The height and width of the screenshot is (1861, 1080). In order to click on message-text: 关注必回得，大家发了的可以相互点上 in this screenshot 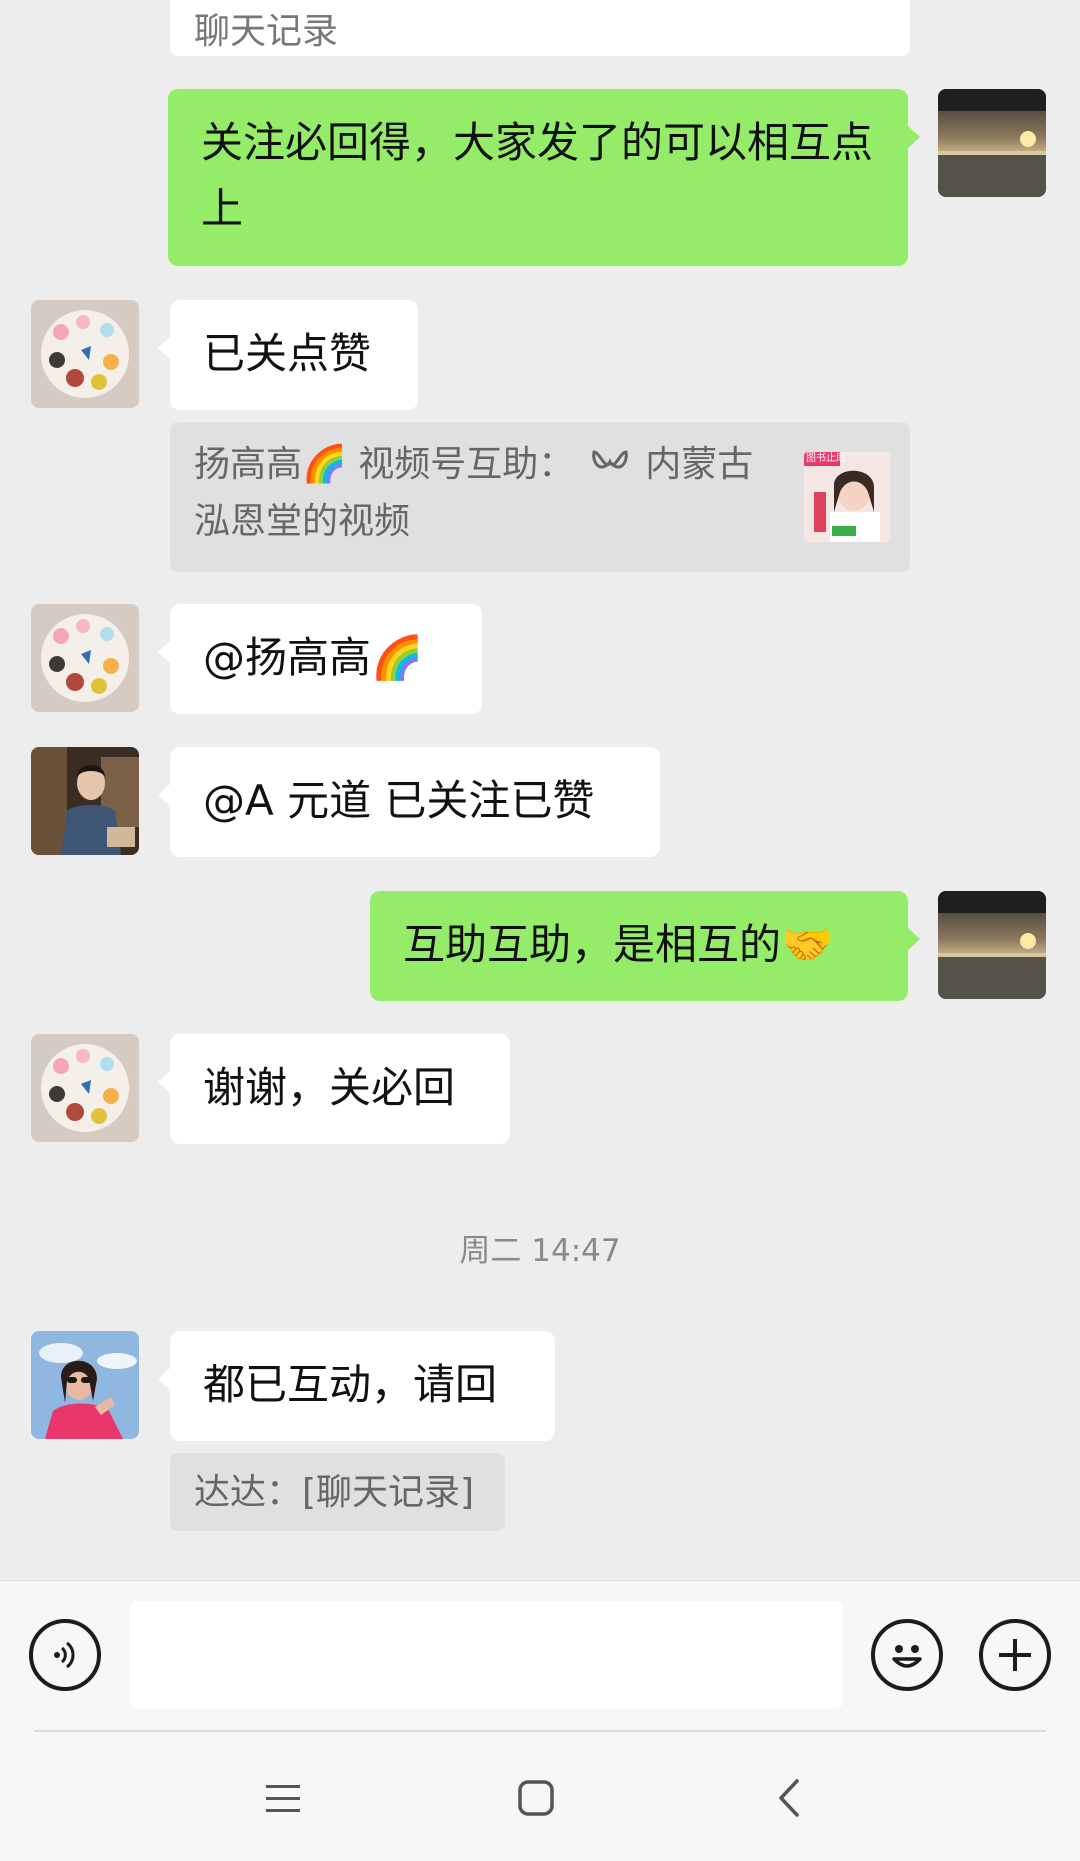, I will do `click(537, 175)`.